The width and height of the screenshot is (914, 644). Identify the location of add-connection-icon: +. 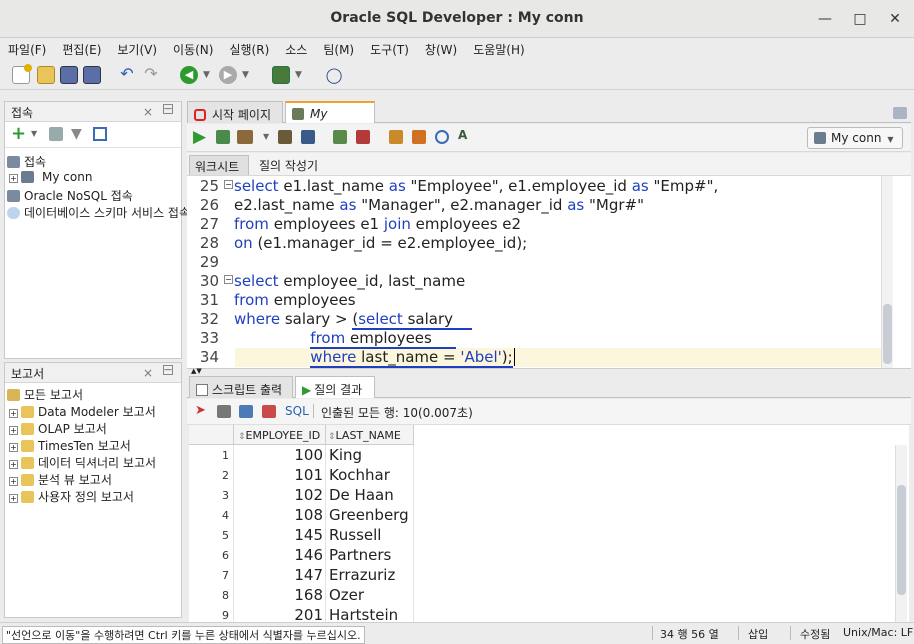
(18, 133).